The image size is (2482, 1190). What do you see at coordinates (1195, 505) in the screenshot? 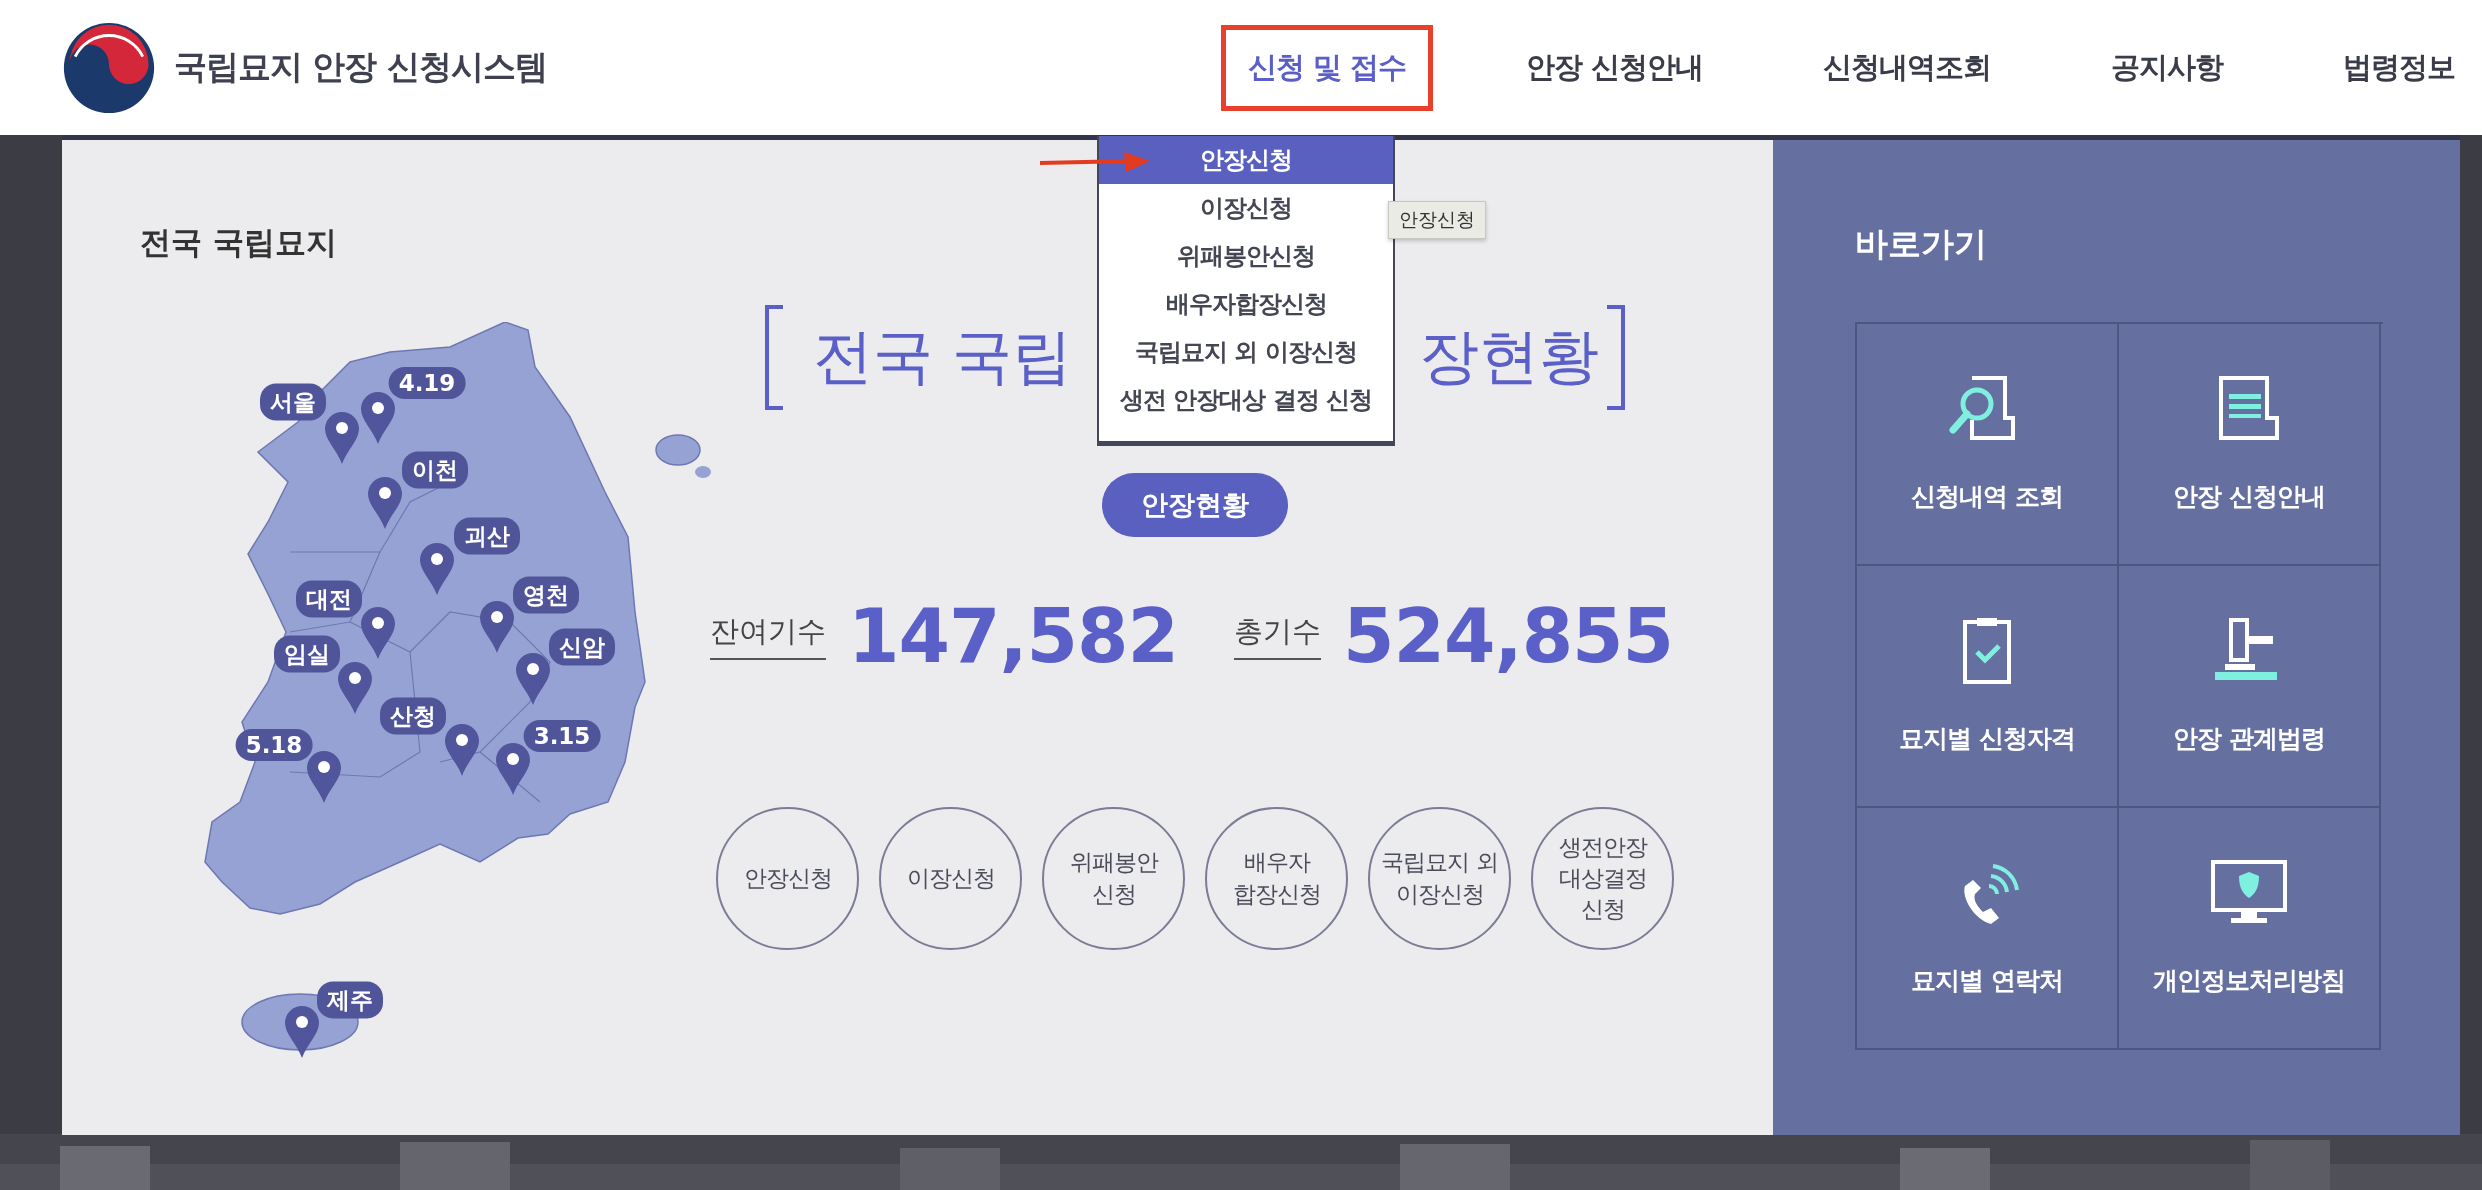
I see `status-button: 안장현황` at bounding box center [1195, 505].